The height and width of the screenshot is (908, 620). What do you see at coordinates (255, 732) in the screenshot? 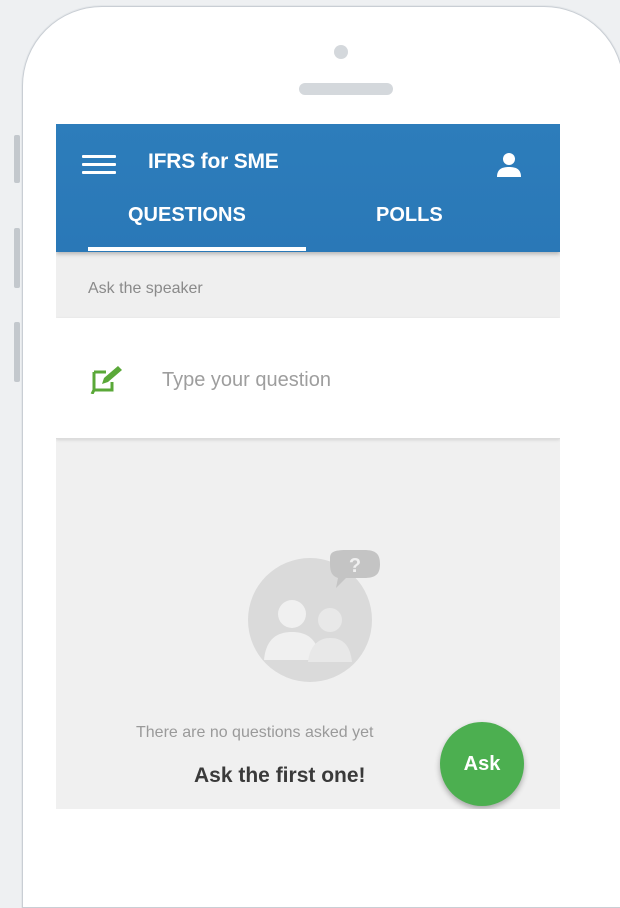
I see `empty-state-message: There are no questions asked yet` at bounding box center [255, 732].